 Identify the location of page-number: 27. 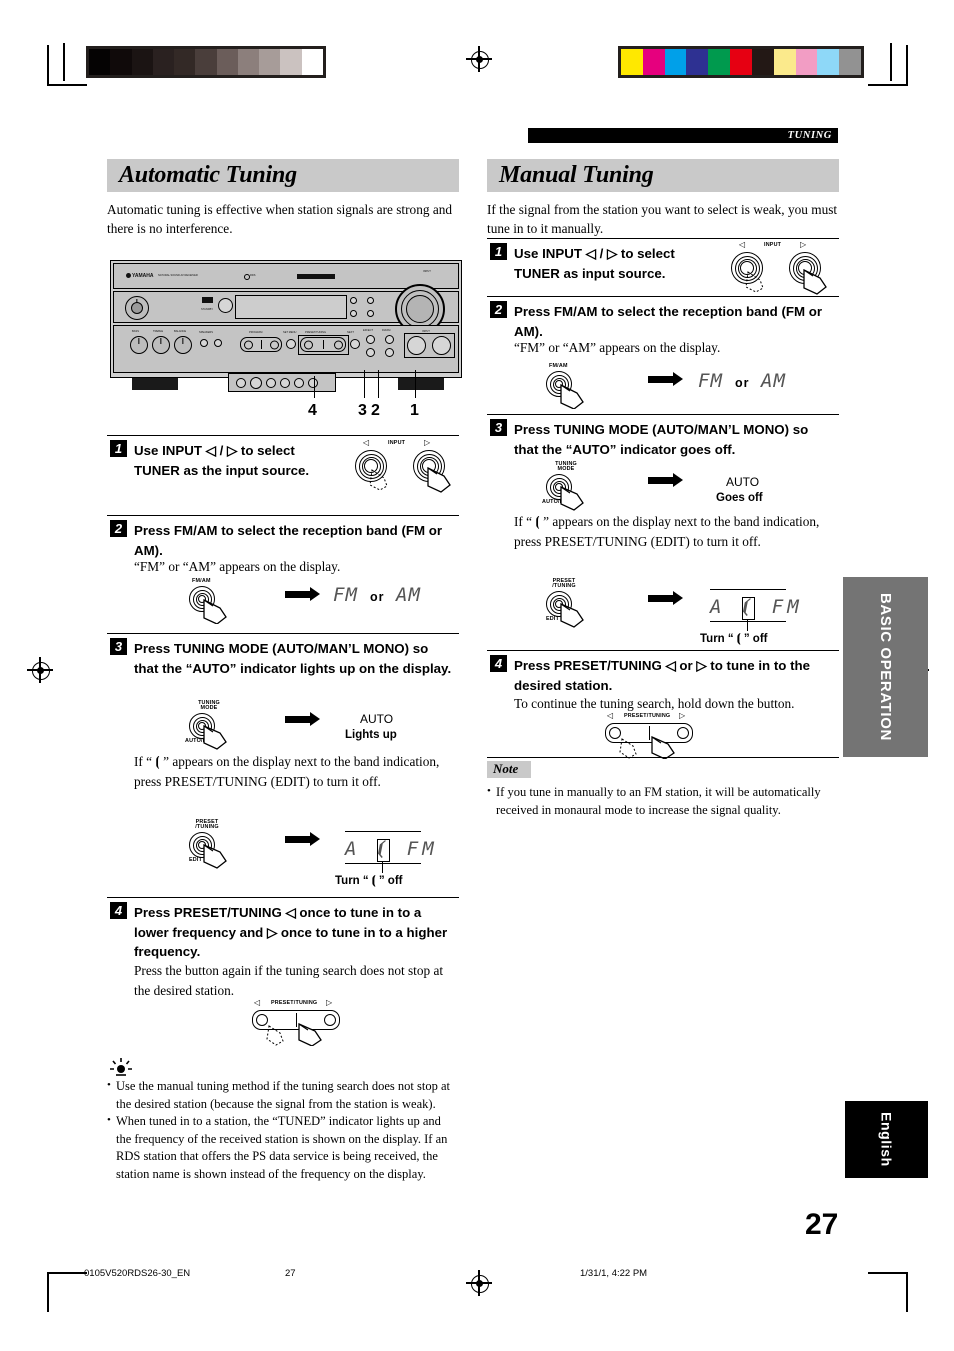
(822, 1224).